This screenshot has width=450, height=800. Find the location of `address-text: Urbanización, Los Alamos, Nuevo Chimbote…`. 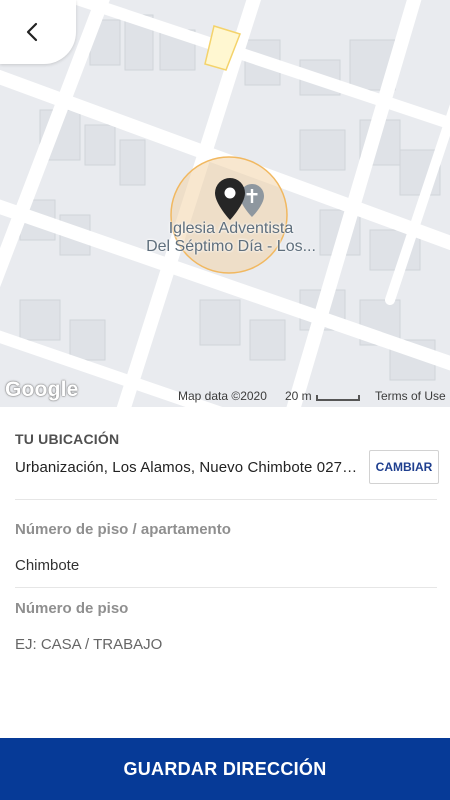

address-text: Urbanización, Los Alamos, Nuevo Chimbote… is located at coordinates (190, 467).